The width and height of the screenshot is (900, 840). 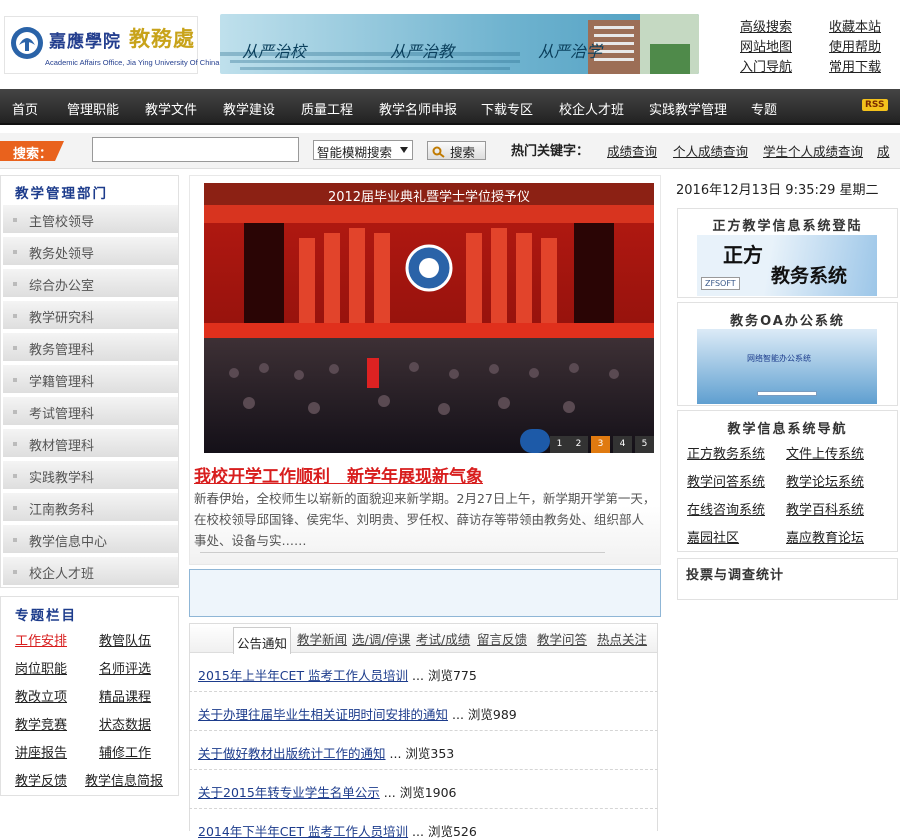 What do you see at coordinates (62, 510) in the screenshot?
I see `sidebar-item-label: 江南教务科` at bounding box center [62, 510].